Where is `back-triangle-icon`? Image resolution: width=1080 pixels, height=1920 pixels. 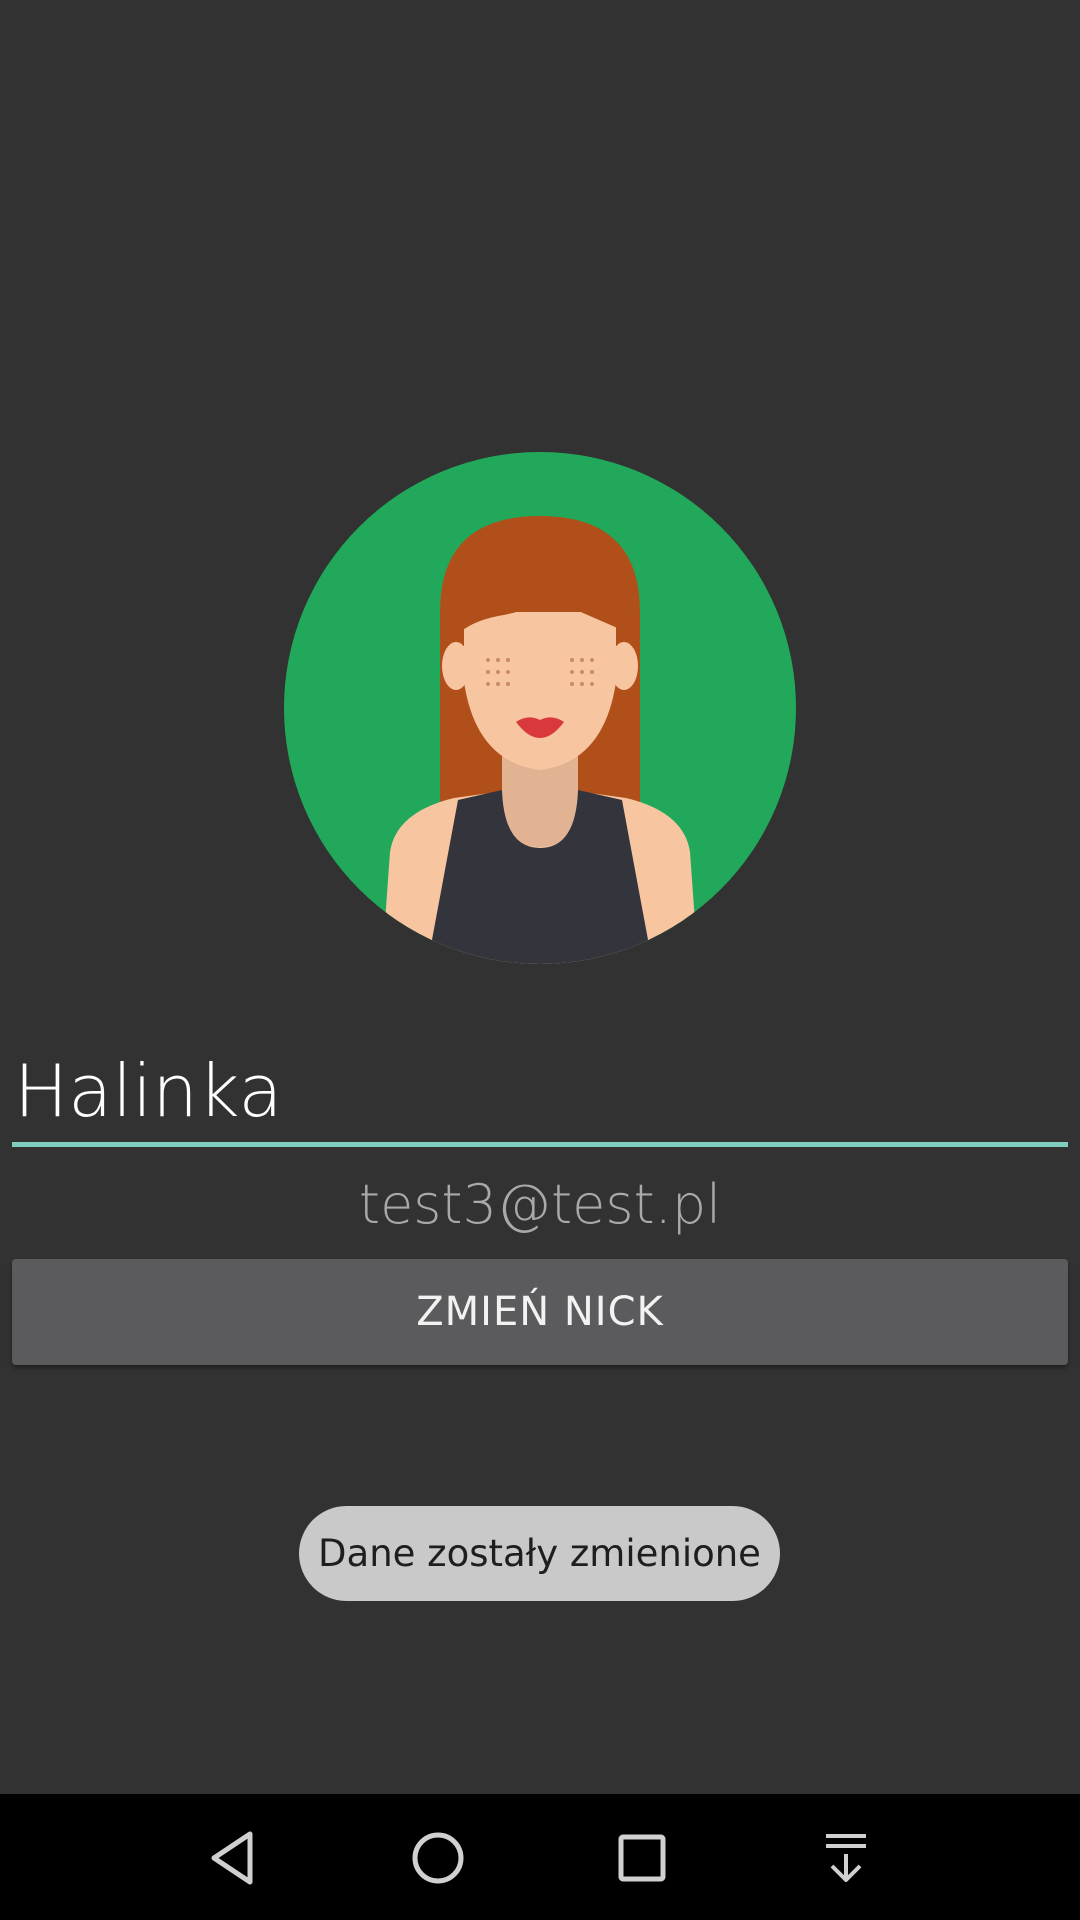 back-triangle-icon is located at coordinates (232, 1858).